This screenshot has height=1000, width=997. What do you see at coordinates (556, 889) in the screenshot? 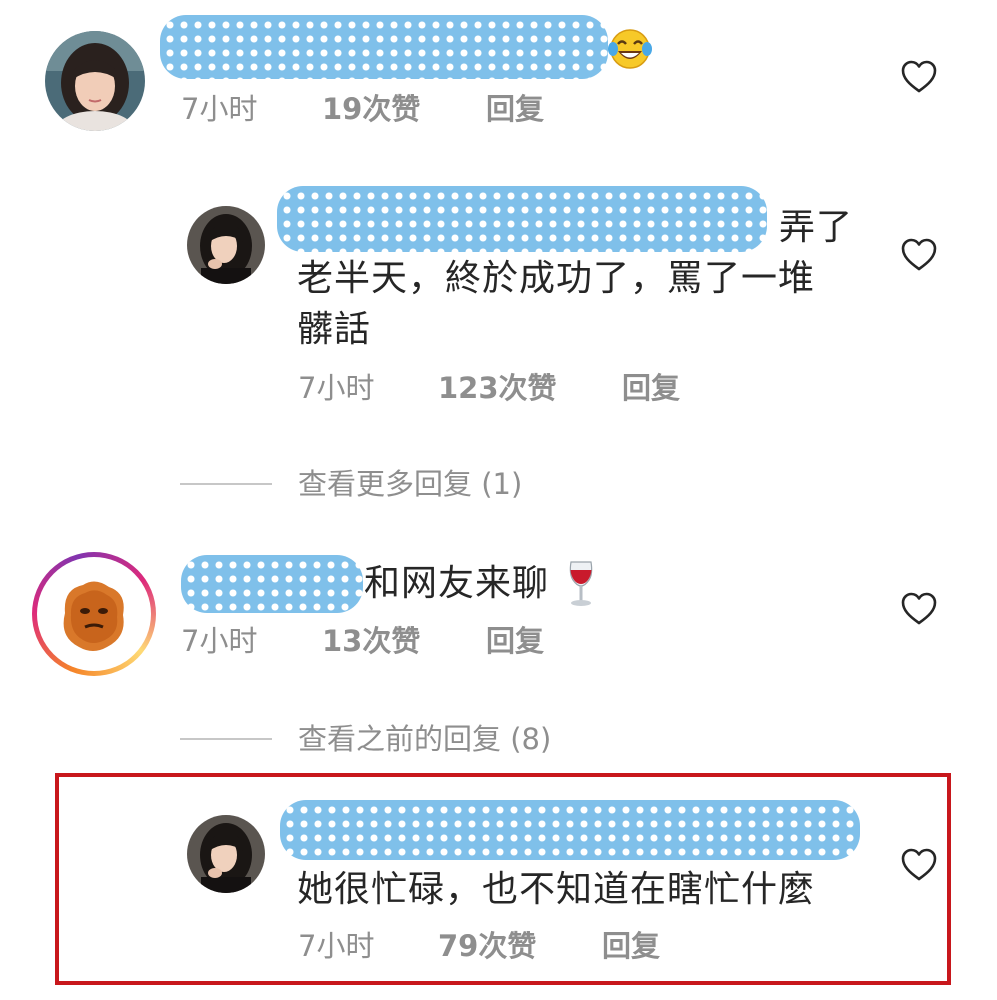
I see `reply-text-line: 她很忙碌，也不知道在瞎忙什麼` at bounding box center [556, 889].